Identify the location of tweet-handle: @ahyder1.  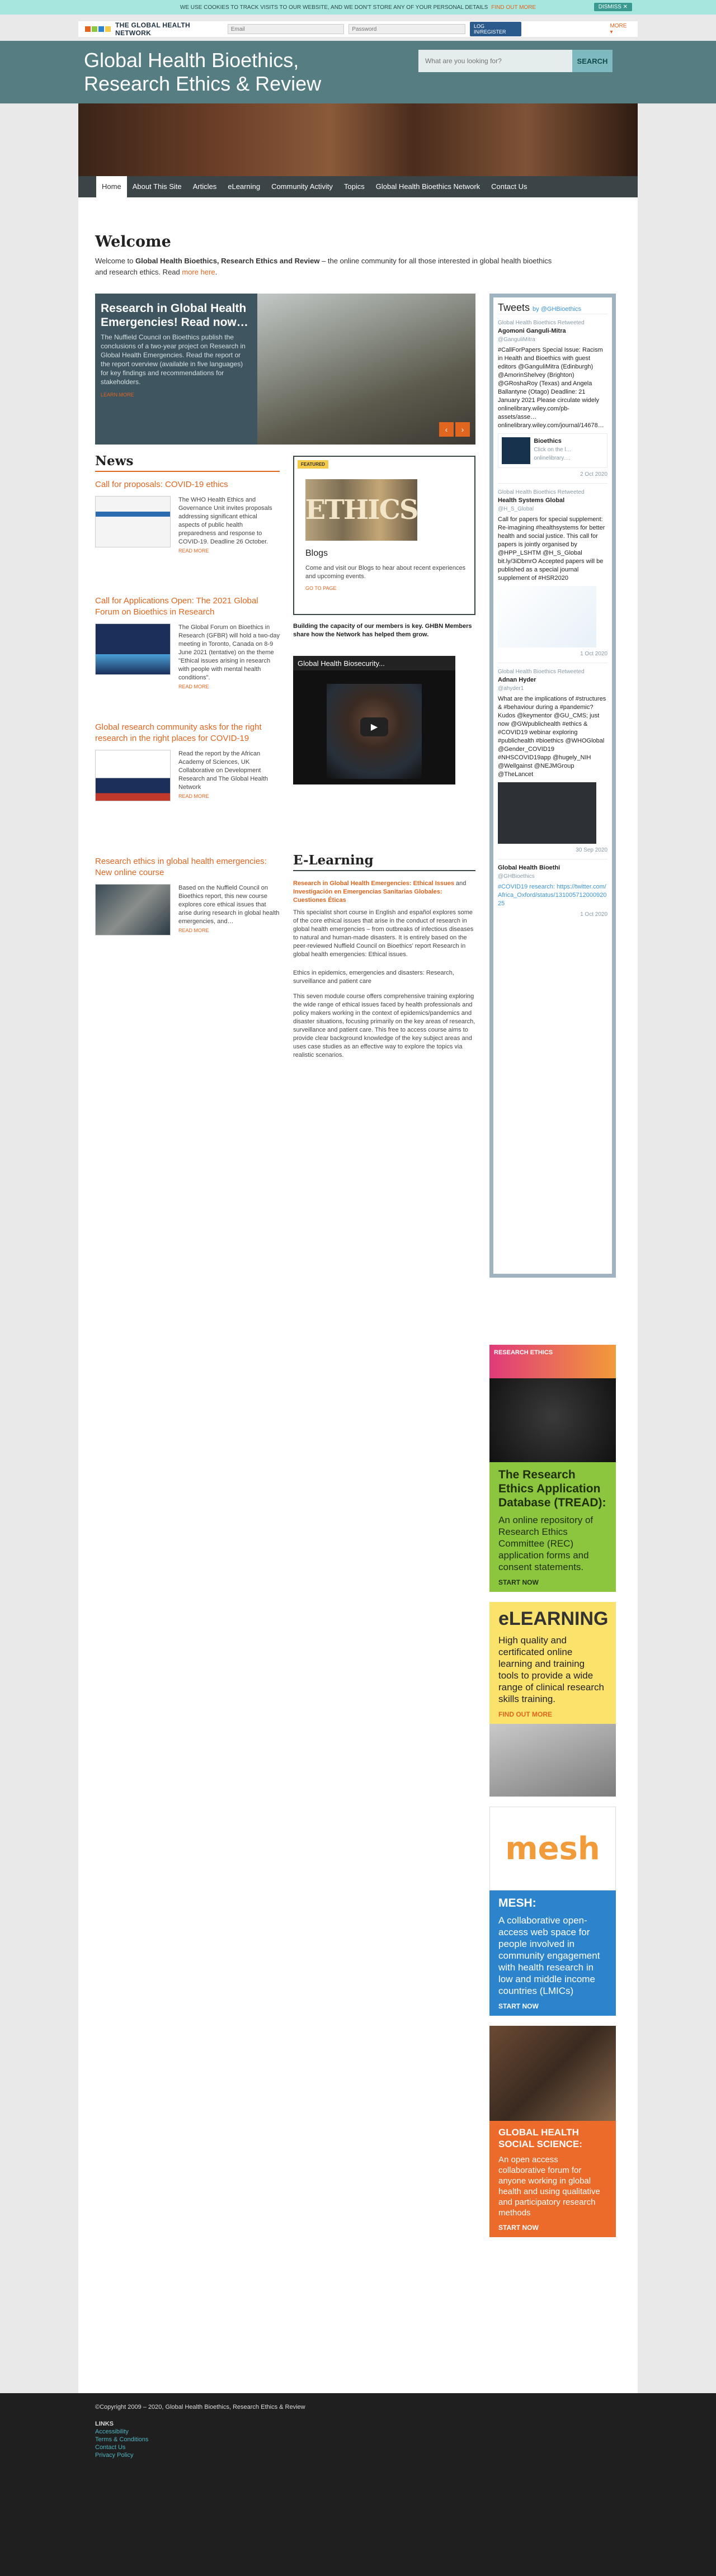
(552, 688).